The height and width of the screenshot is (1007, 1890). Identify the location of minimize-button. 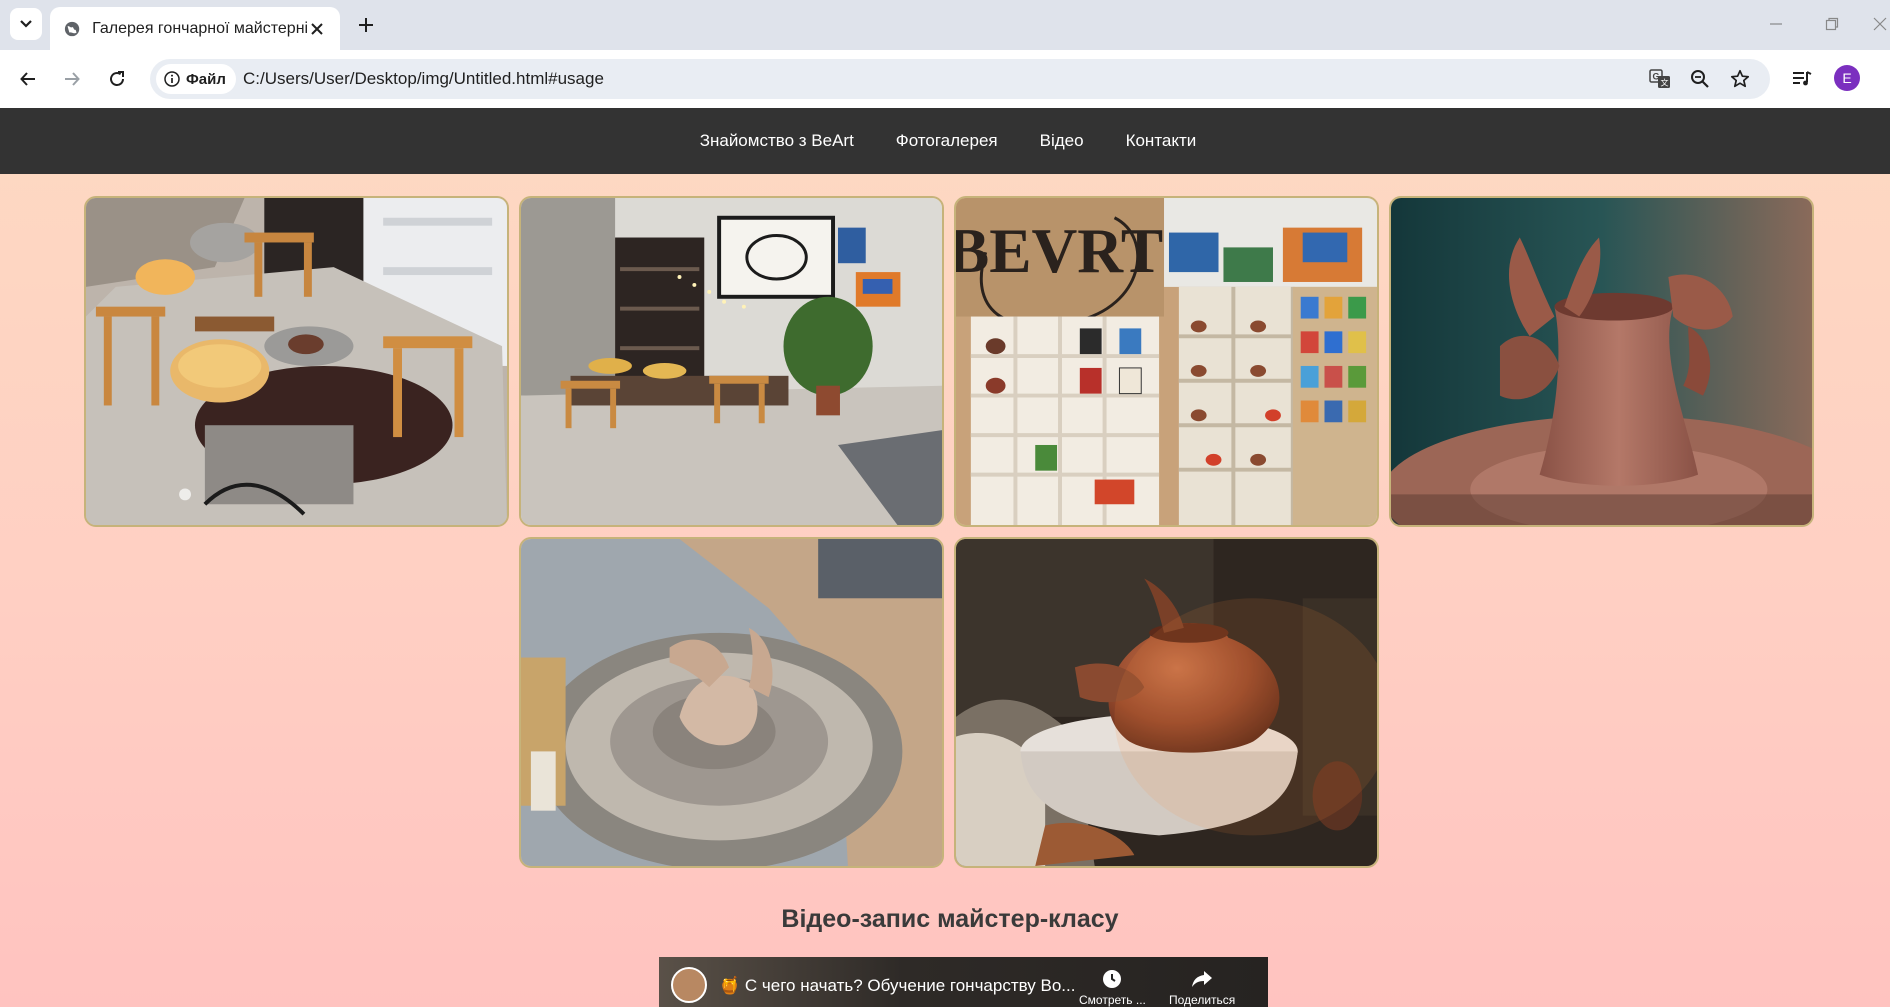
(1776, 24).